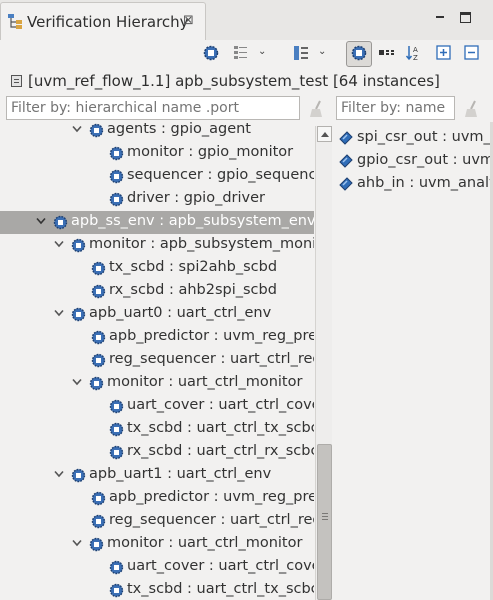 Image resolution: width=493 pixels, height=600 pixels. I want to click on clear-port-filter-icon, so click(472, 109).